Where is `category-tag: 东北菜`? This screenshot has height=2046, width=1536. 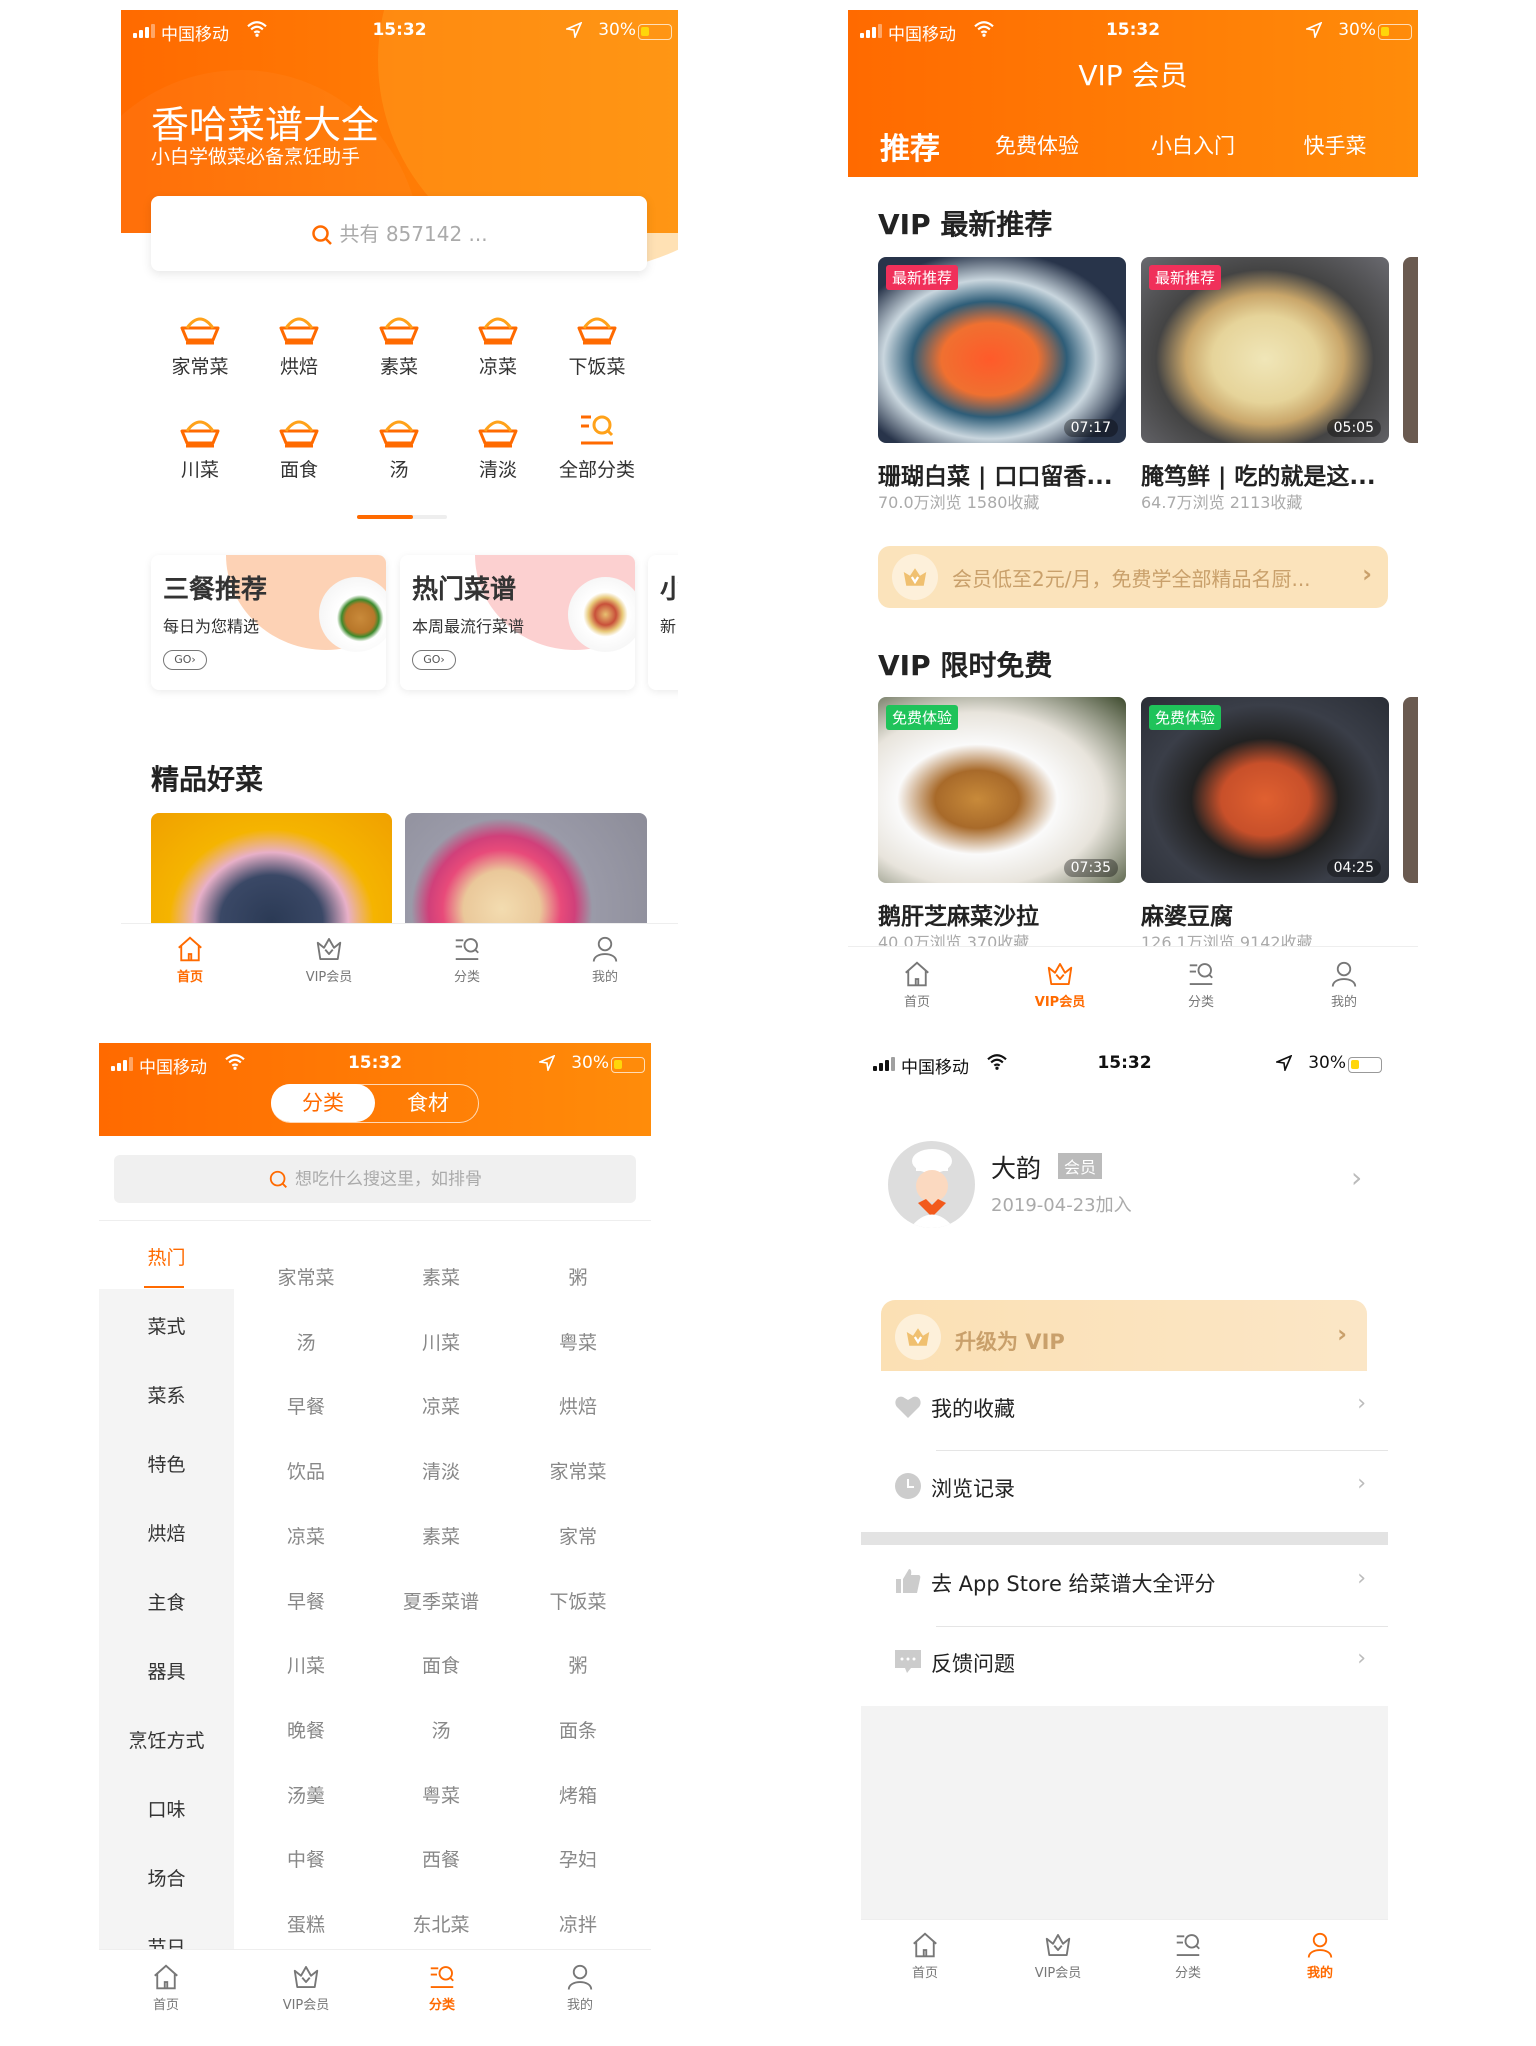
category-tag: 东北菜 is located at coordinates (441, 1923).